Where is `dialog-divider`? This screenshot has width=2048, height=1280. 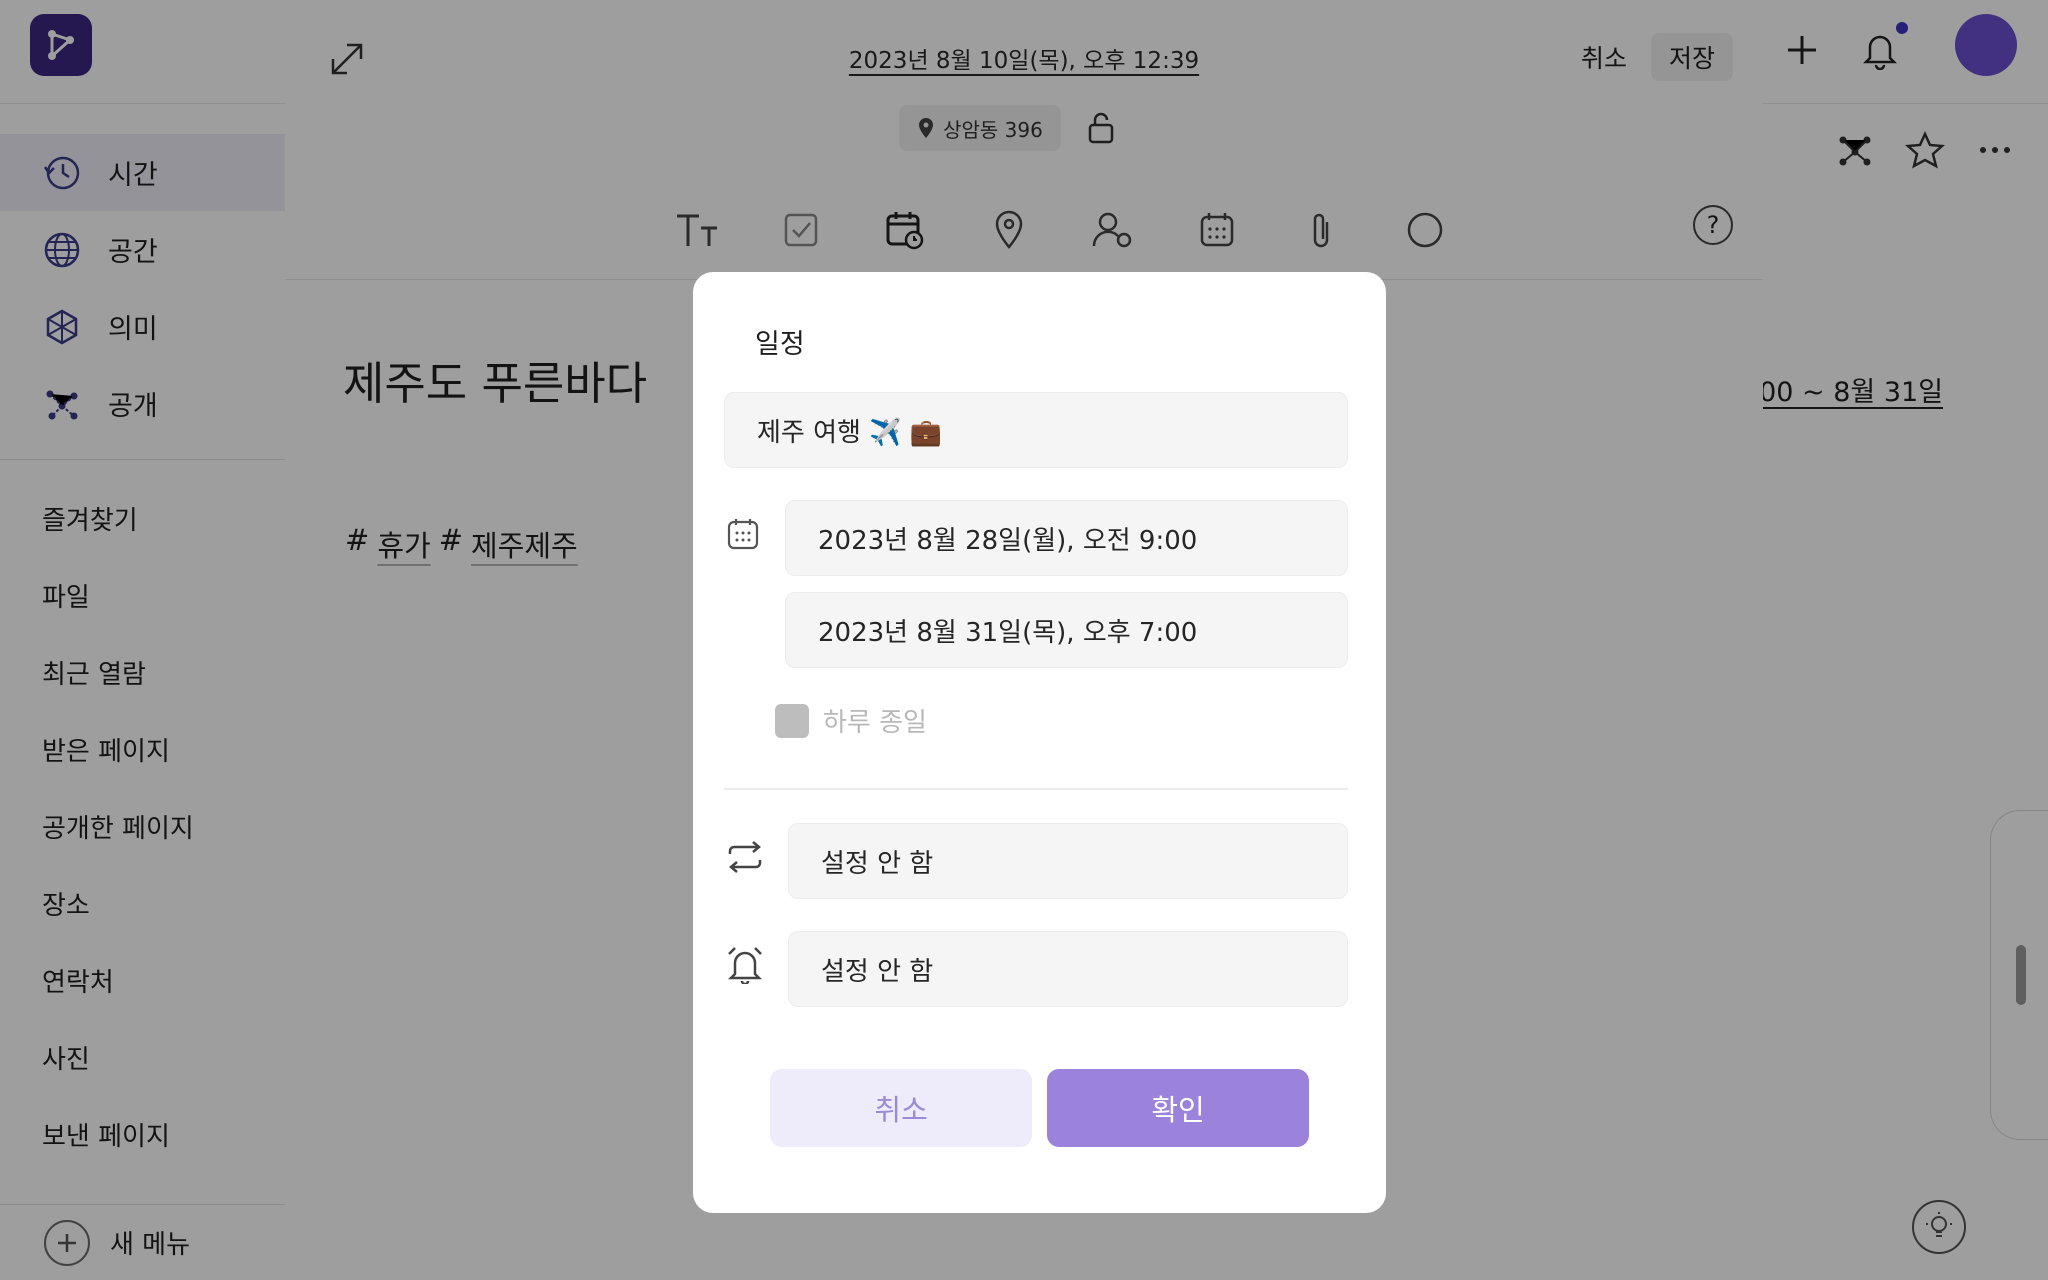
dialog-divider is located at coordinates (1036, 789).